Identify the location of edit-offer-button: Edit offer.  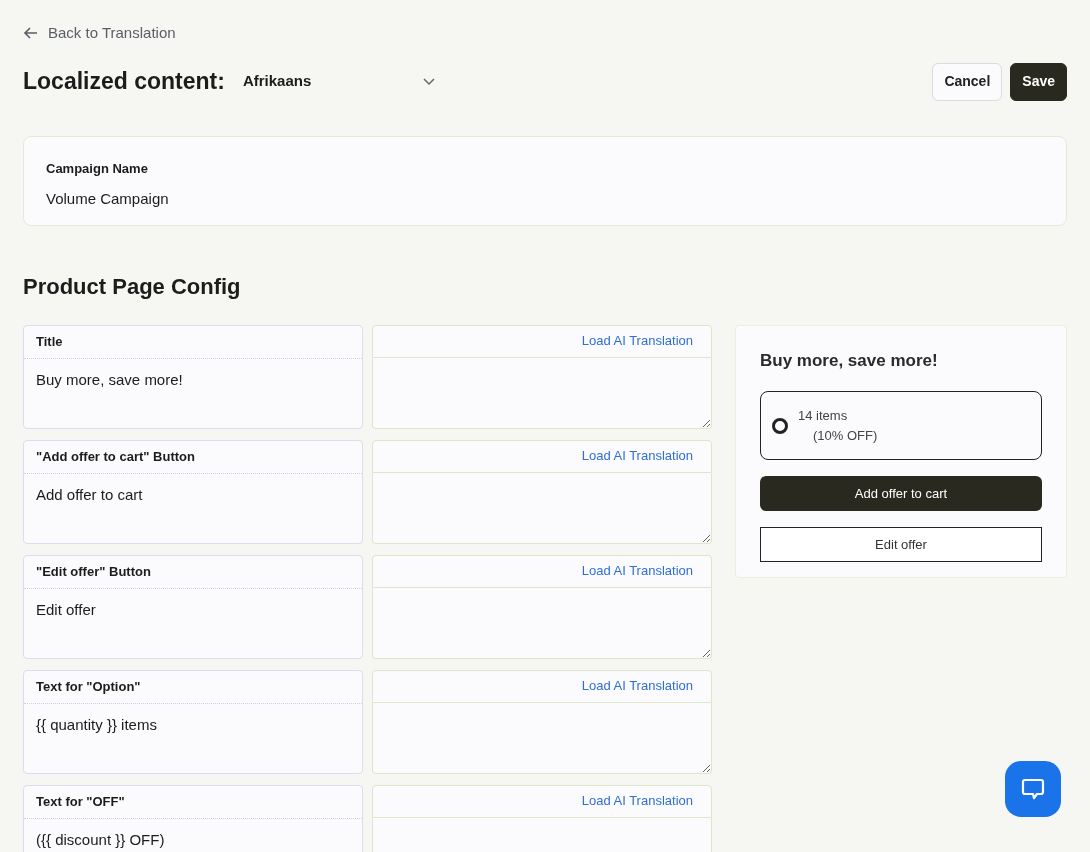
(901, 544).